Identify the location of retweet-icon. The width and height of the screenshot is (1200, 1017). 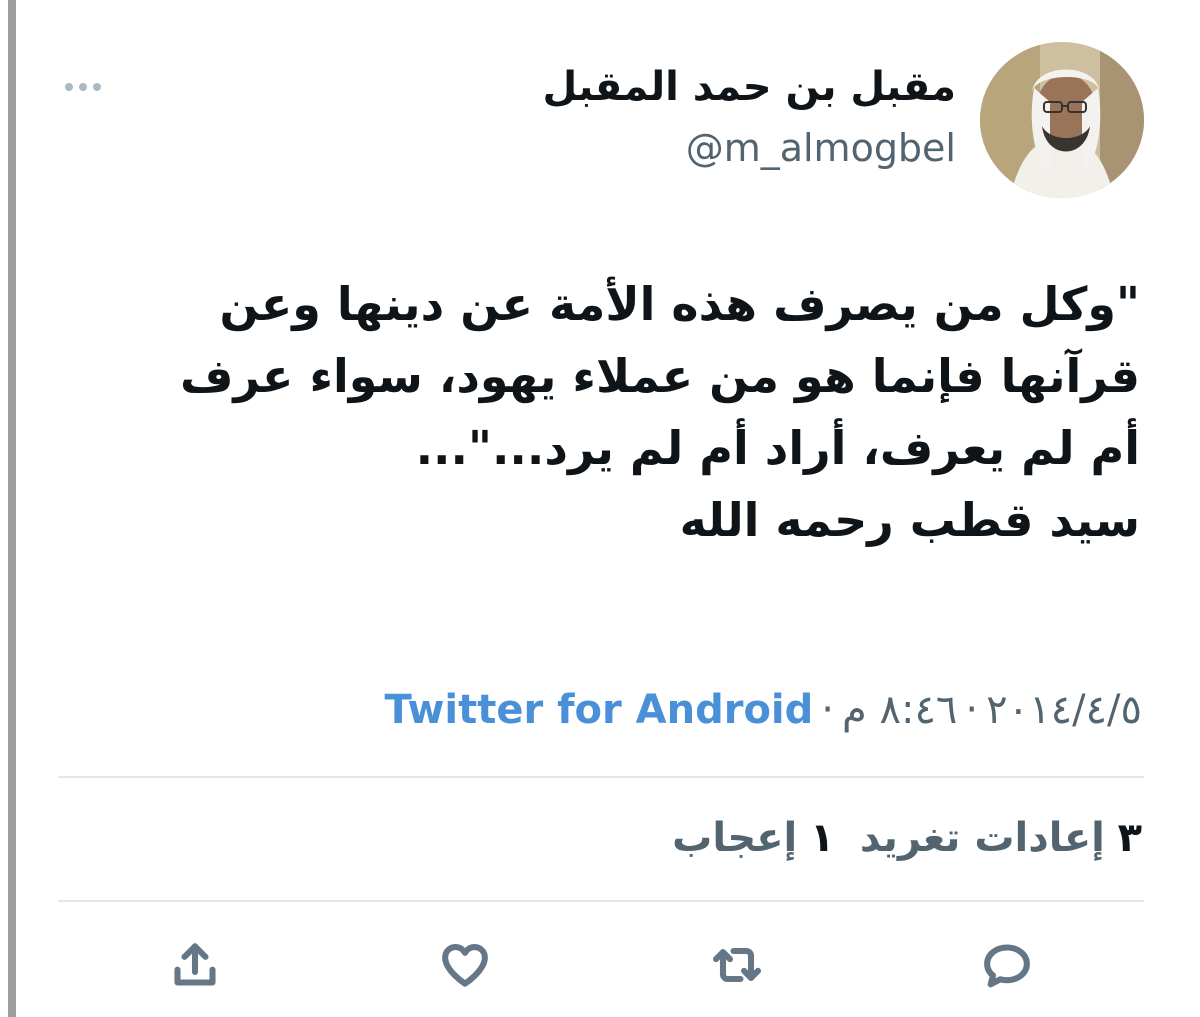
(737, 965).